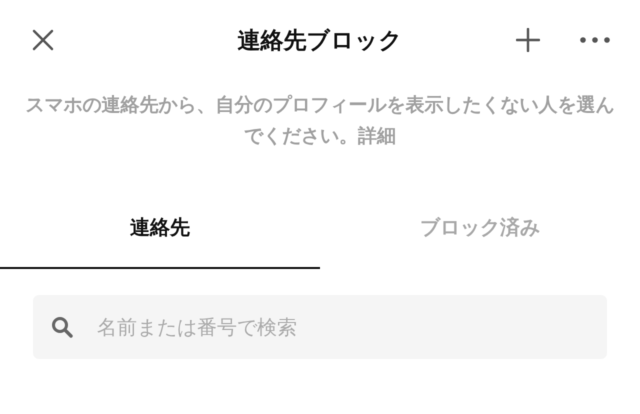  What do you see at coordinates (43, 40) in the screenshot?
I see `close-icon` at bounding box center [43, 40].